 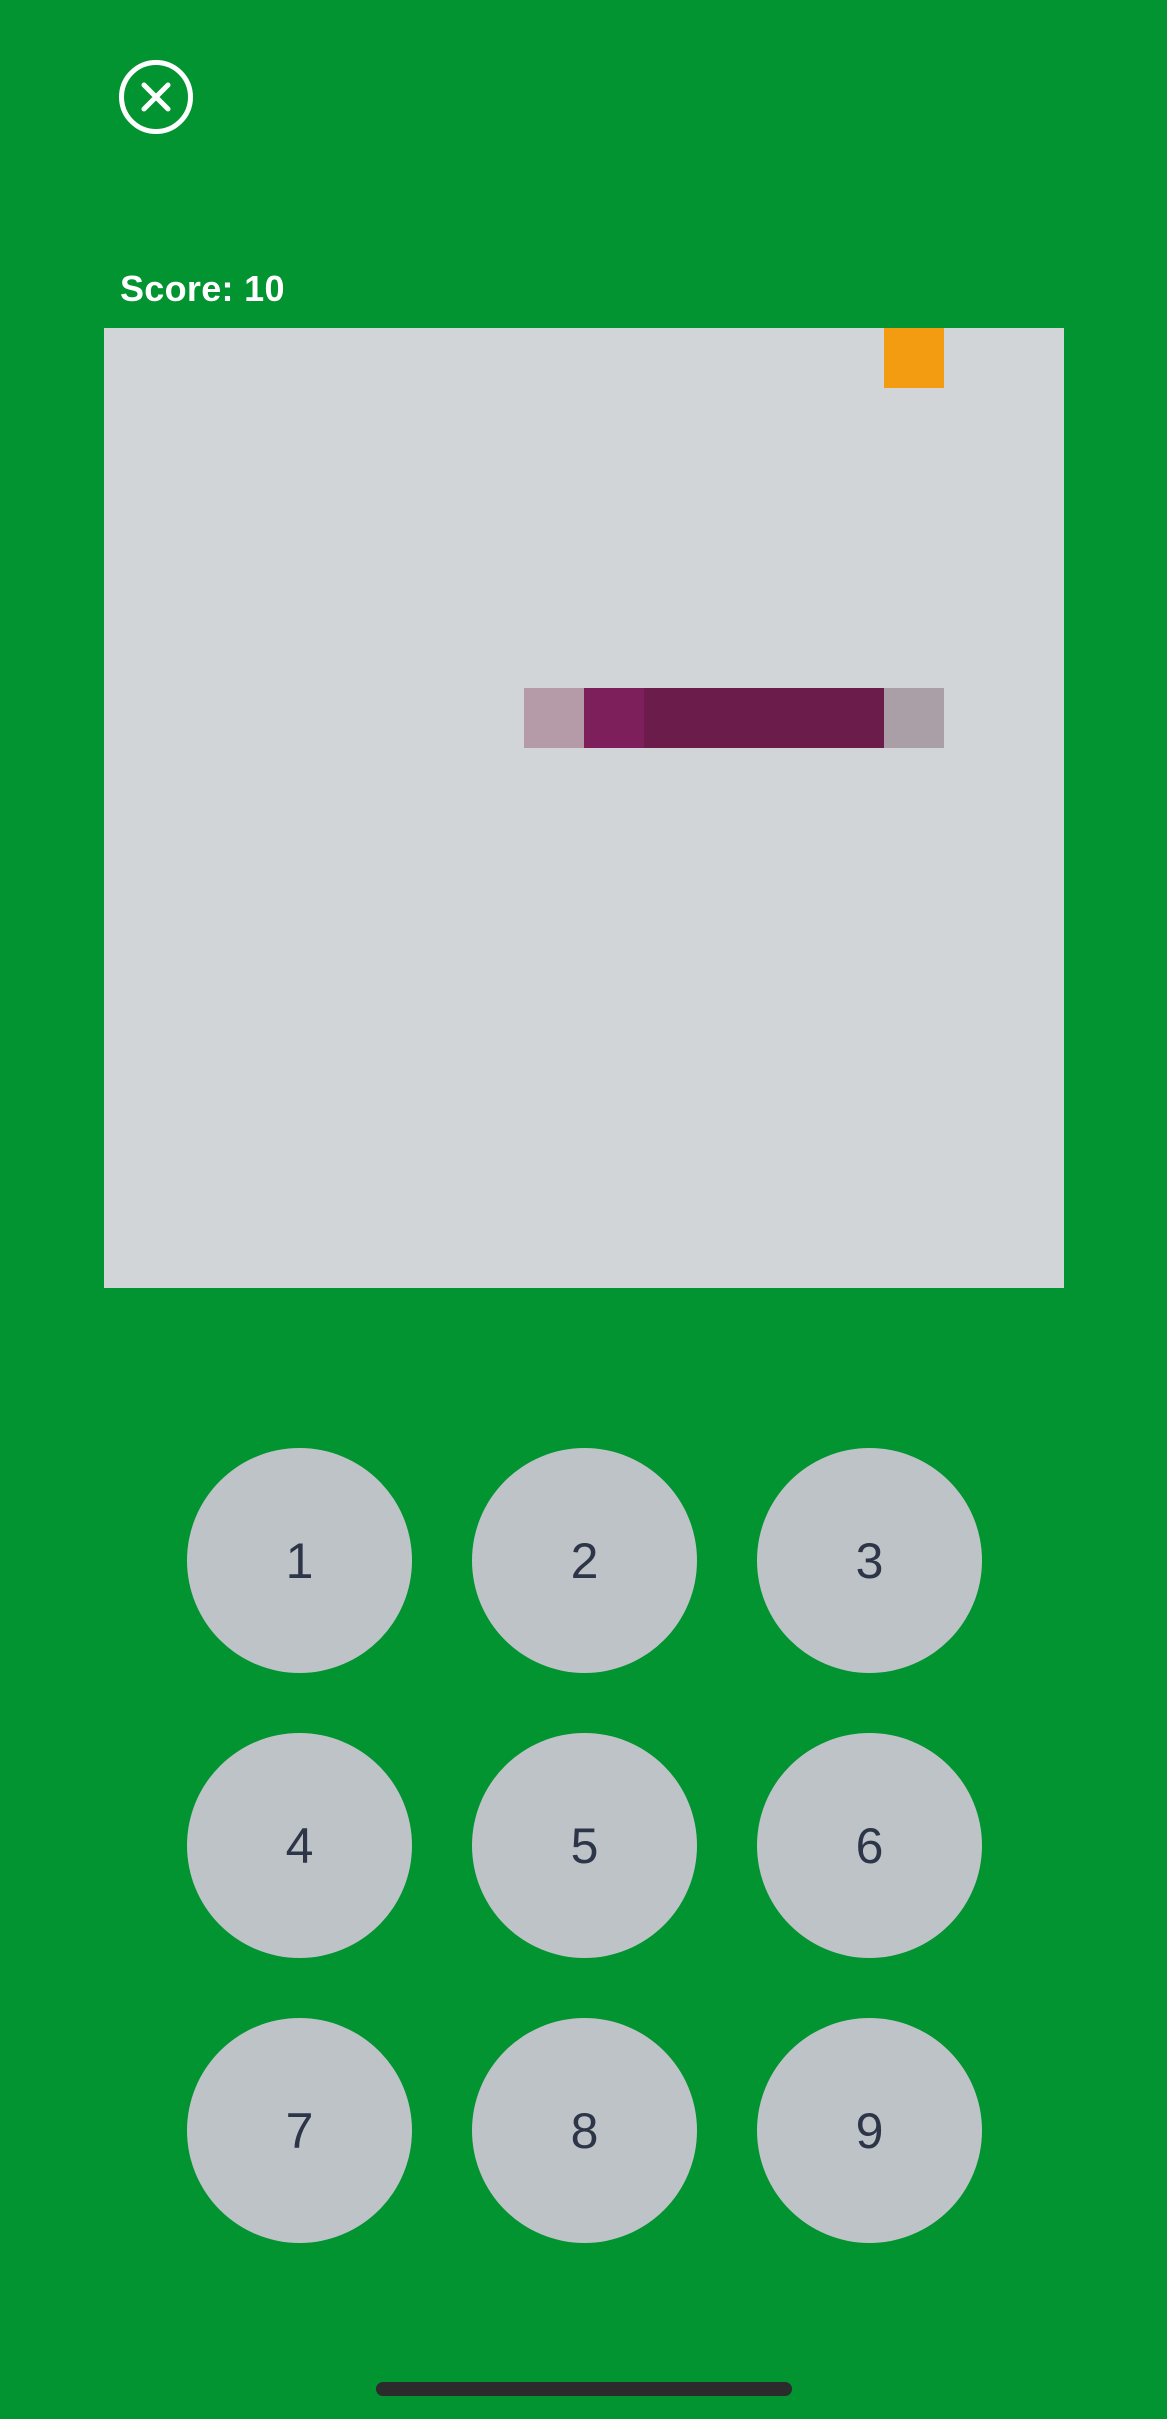 I want to click on key-5: 5, so click(x=584, y=1845).